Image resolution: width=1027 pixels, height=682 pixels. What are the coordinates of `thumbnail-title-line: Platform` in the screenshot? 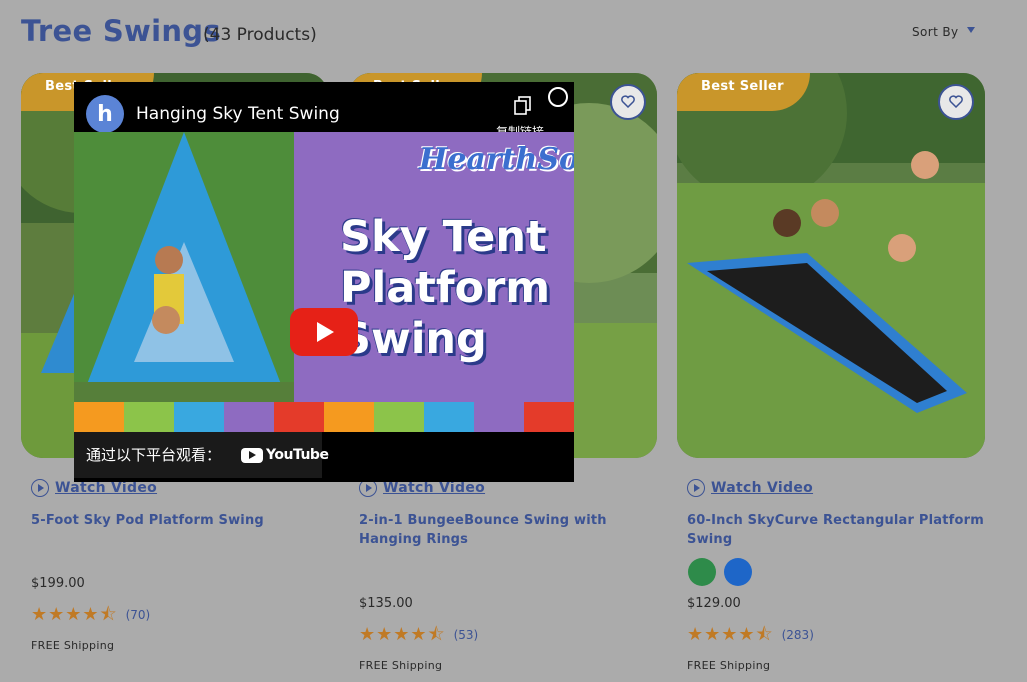 It's located at (445, 288).